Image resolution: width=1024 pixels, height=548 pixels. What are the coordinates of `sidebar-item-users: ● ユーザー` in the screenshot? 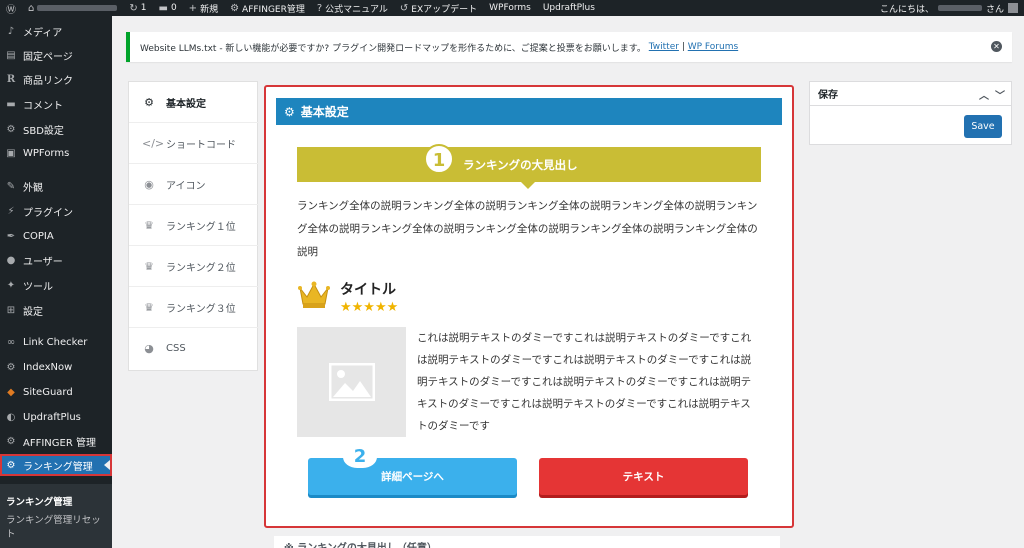 It's located at (56, 260).